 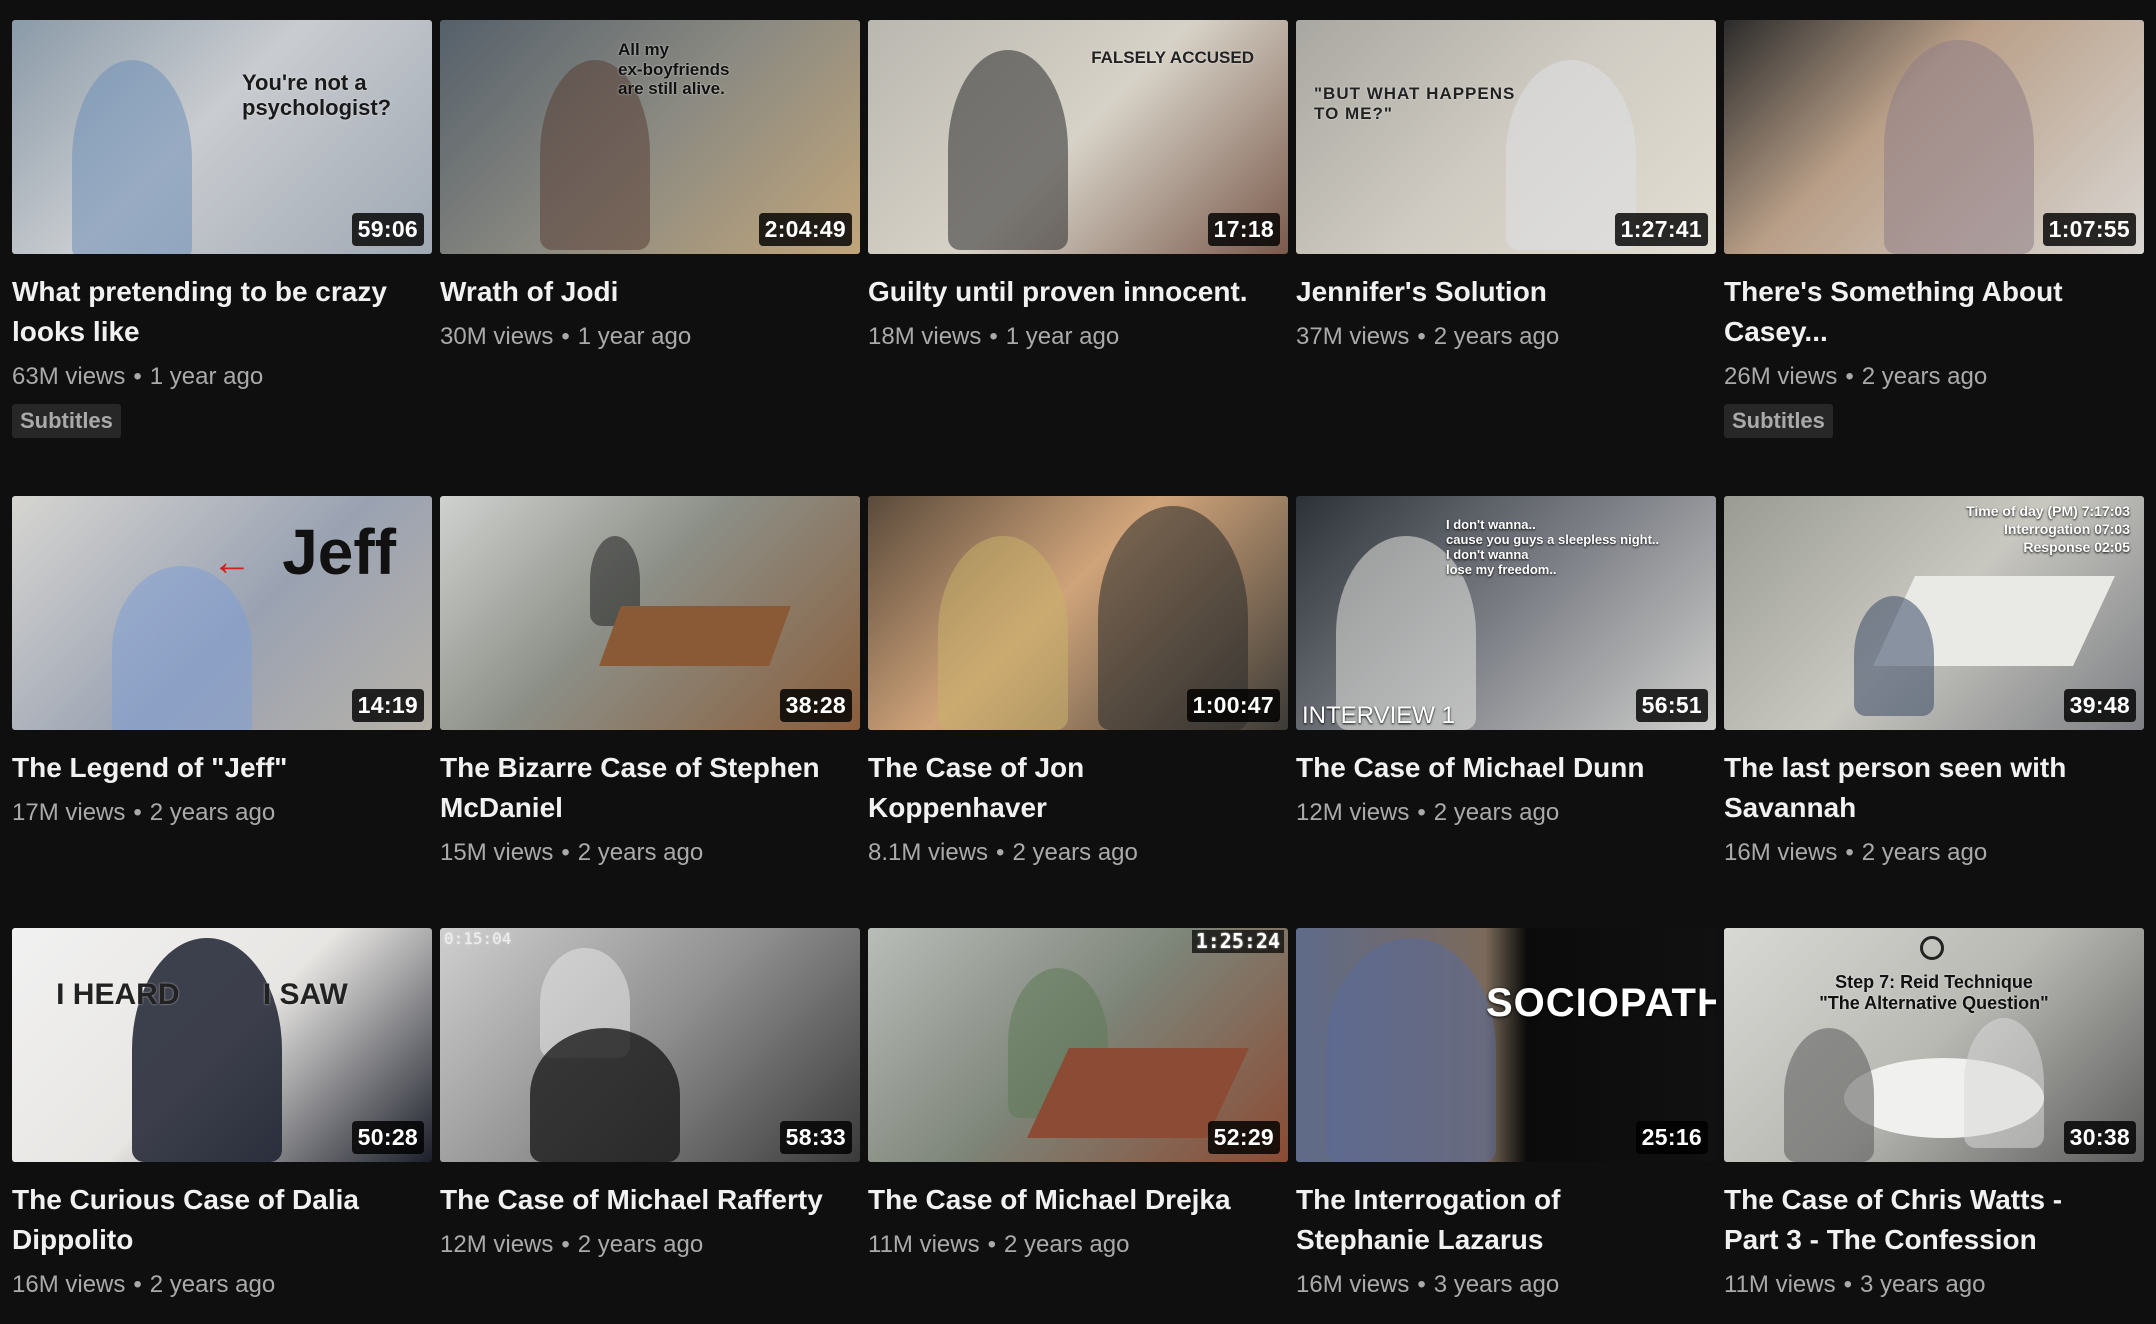 I want to click on duration-badge: 38:28, so click(x=815, y=705).